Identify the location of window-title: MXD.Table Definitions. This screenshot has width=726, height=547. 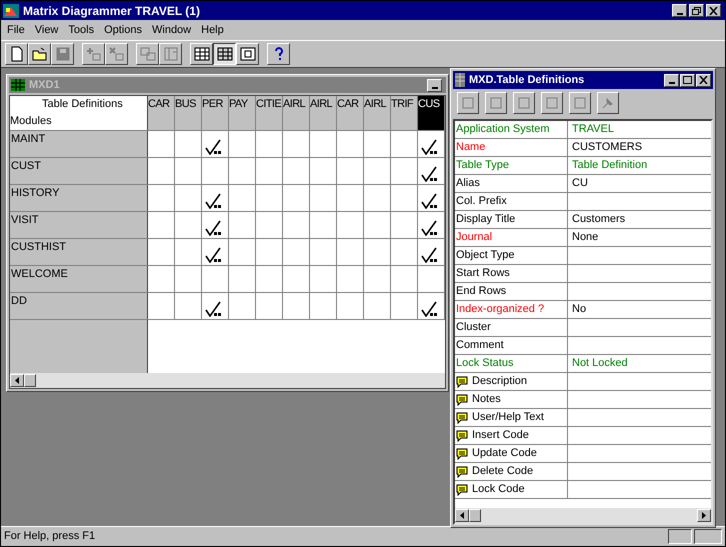
(527, 80).